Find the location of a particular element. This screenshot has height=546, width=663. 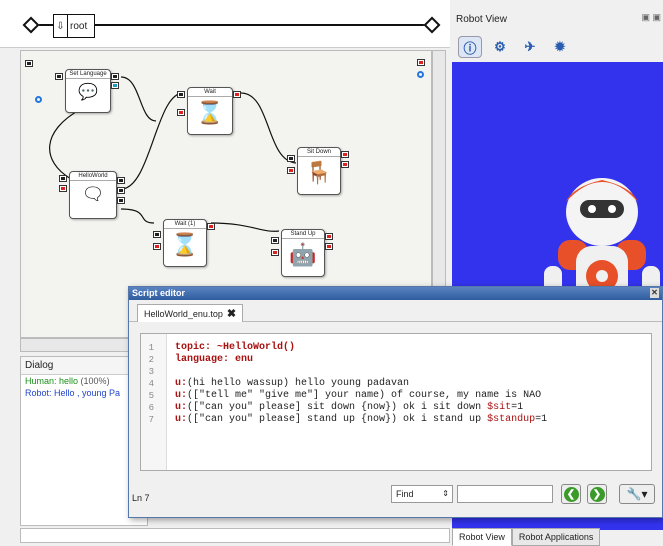

robot-view-title: Robot View is located at coordinates (481, 19).